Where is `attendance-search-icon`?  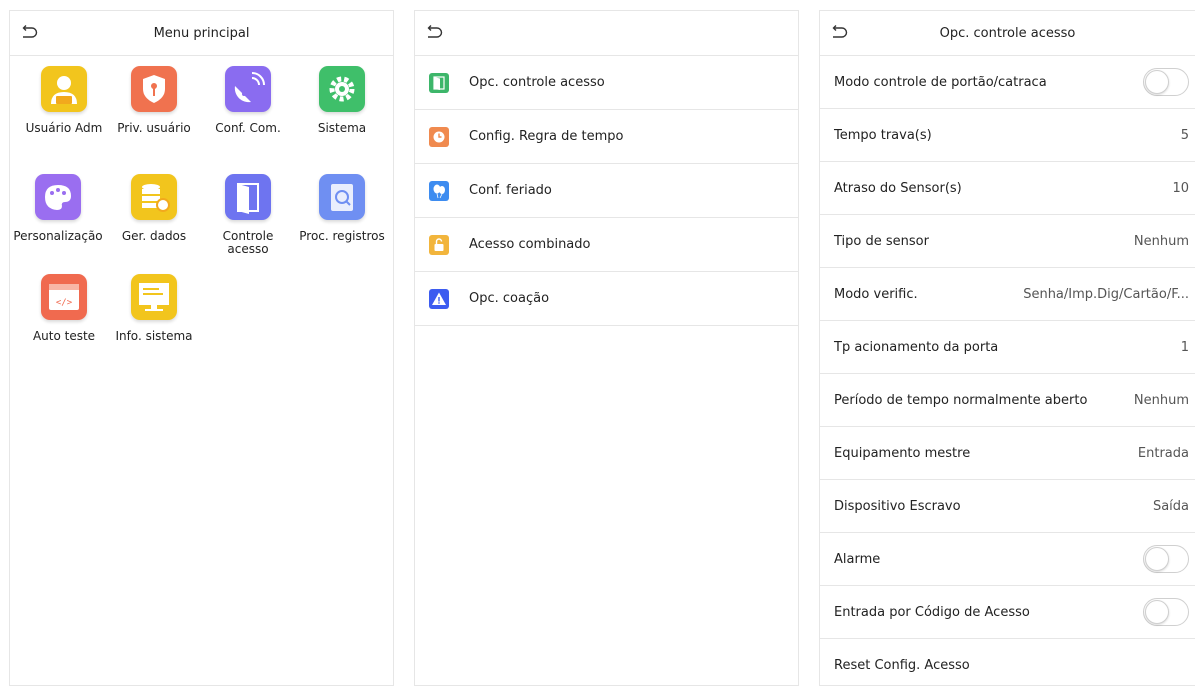 attendance-search-icon is located at coordinates (342, 197).